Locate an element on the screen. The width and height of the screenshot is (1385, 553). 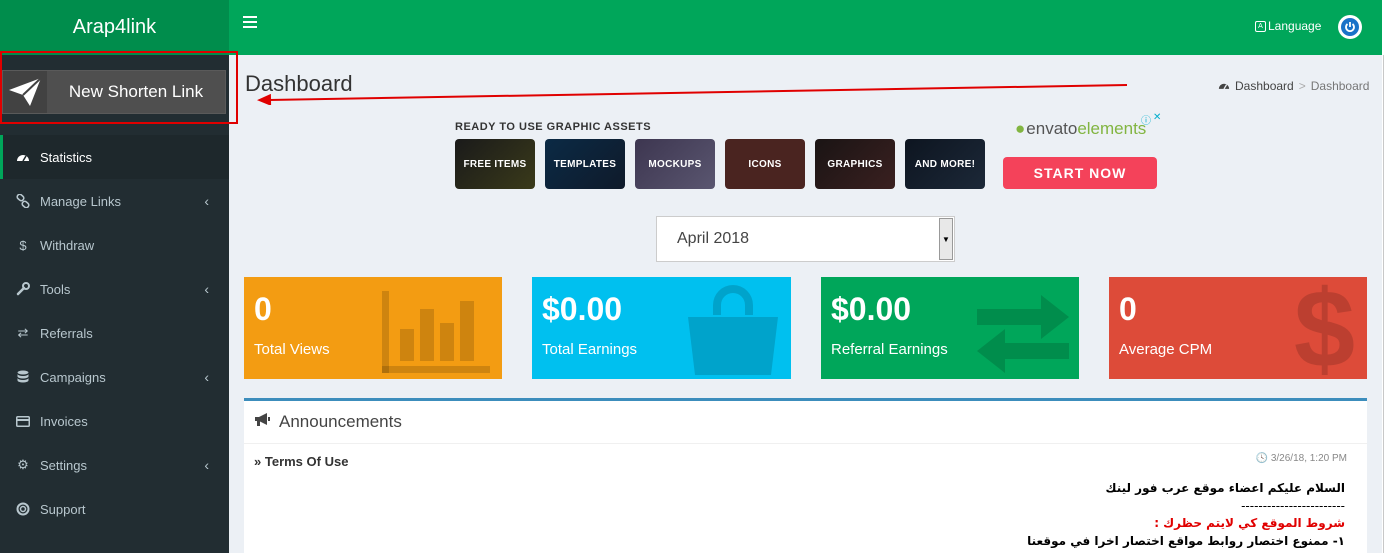
exchange-icon: ⇄ is located at coordinates (23, 332).